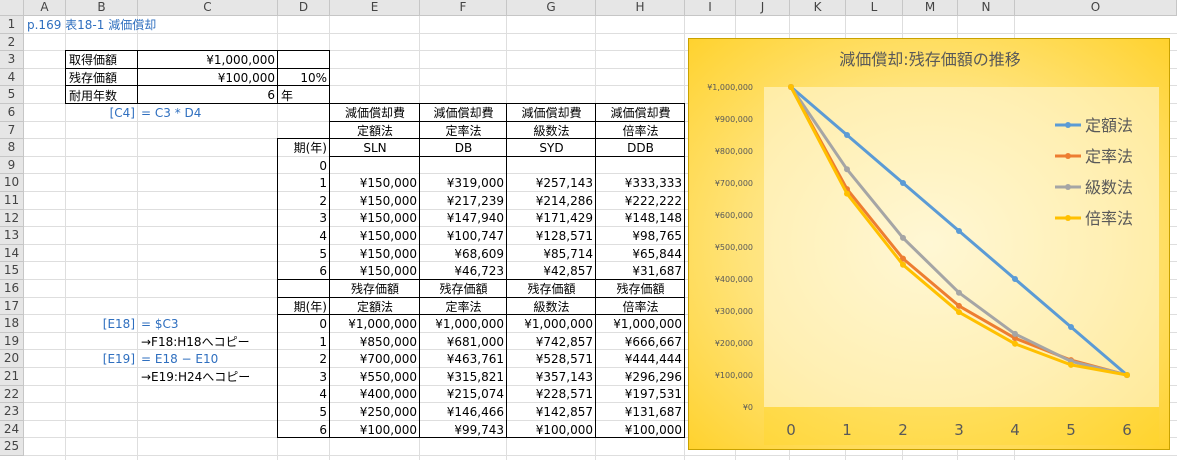  I want to click on dep-header-2: 級数法, so click(551, 131).